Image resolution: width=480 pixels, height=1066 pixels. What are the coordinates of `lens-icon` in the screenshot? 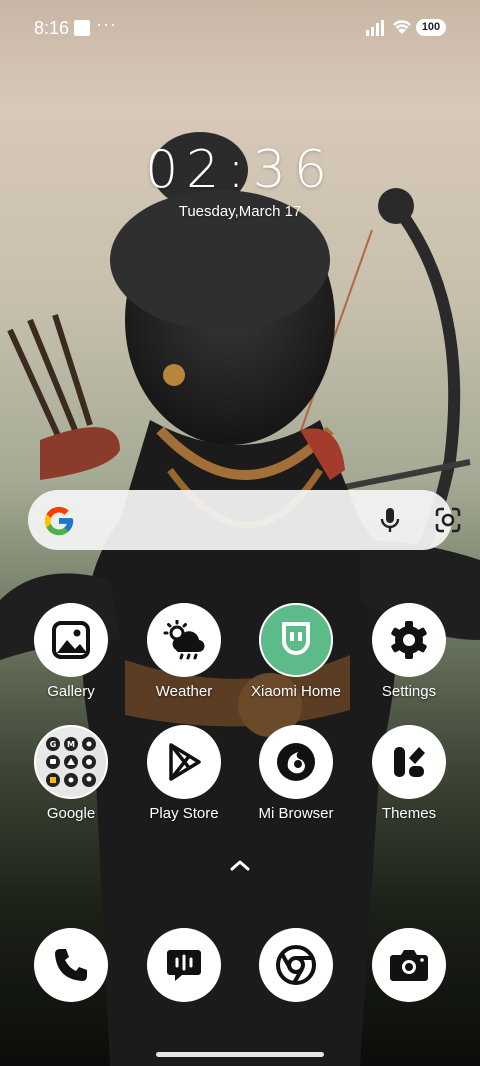 It's located at (448, 520).